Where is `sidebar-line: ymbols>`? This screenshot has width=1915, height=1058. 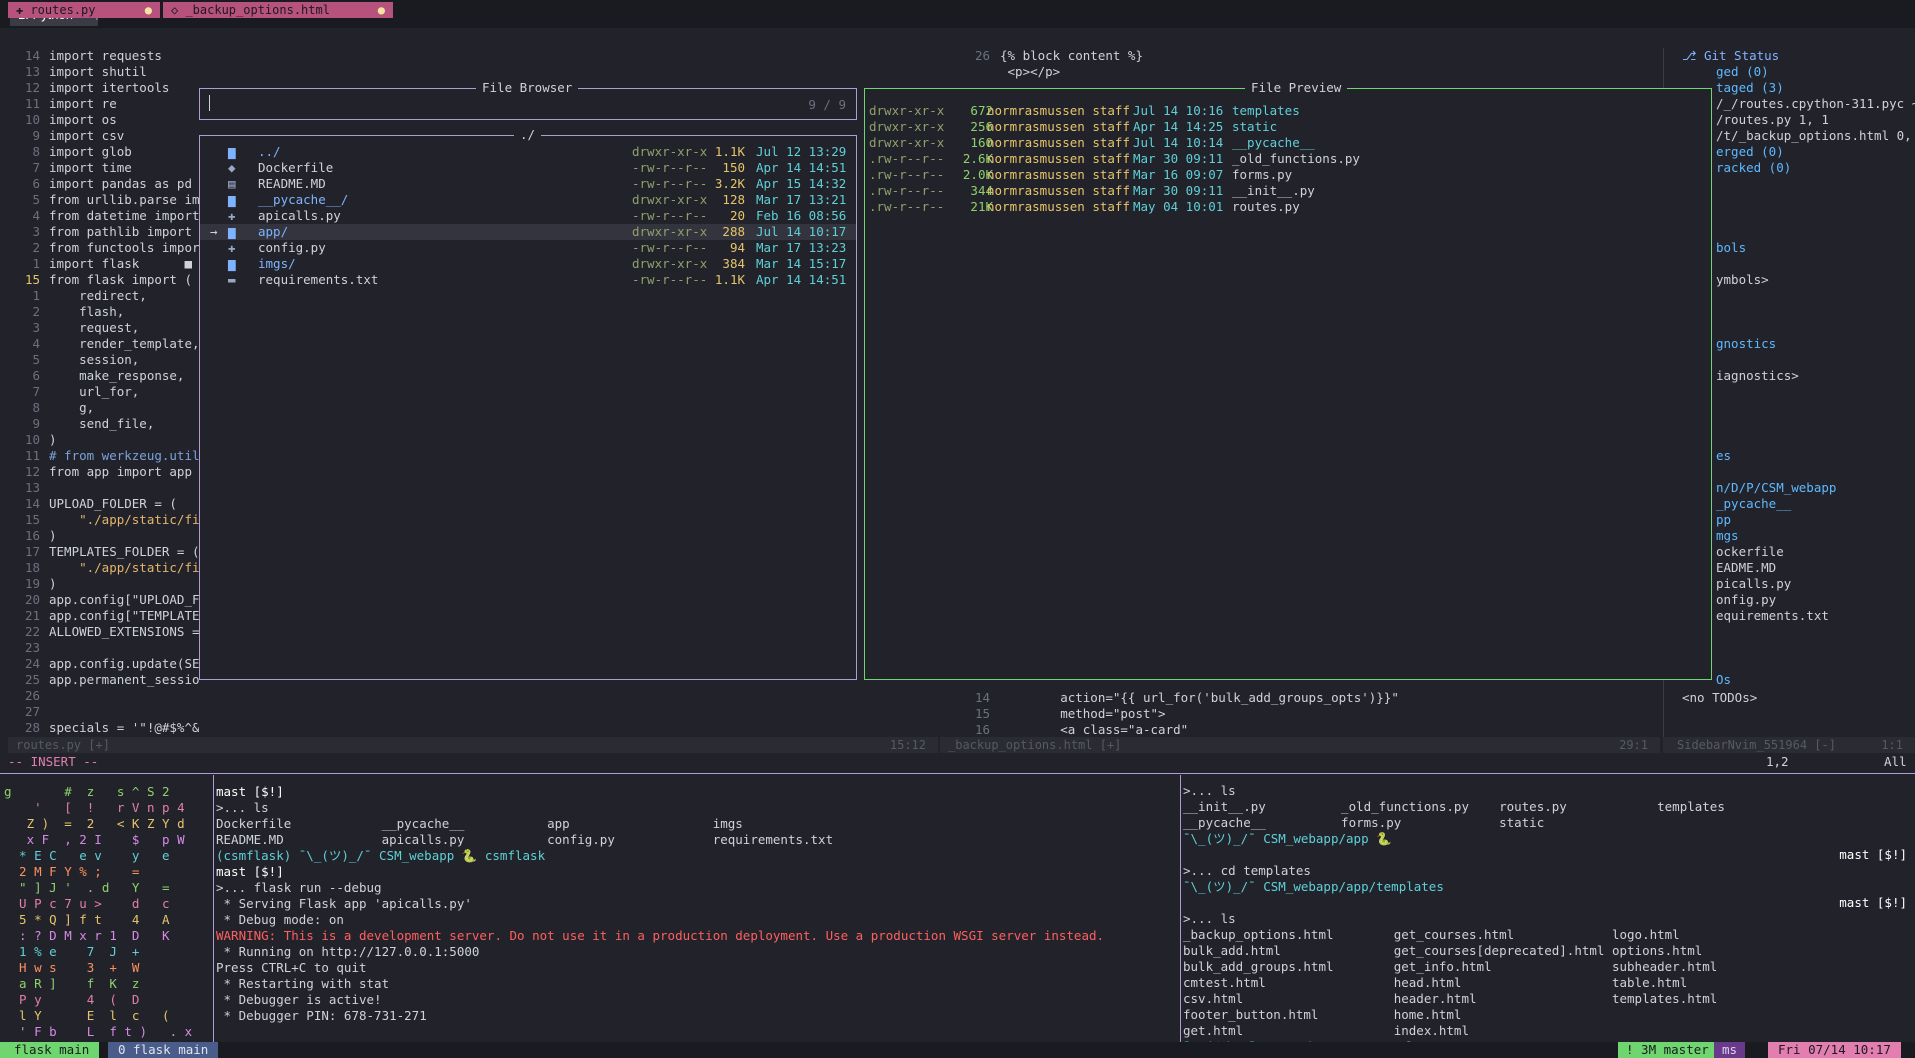
sidebar-line: ymbols> is located at coordinates (1742, 280).